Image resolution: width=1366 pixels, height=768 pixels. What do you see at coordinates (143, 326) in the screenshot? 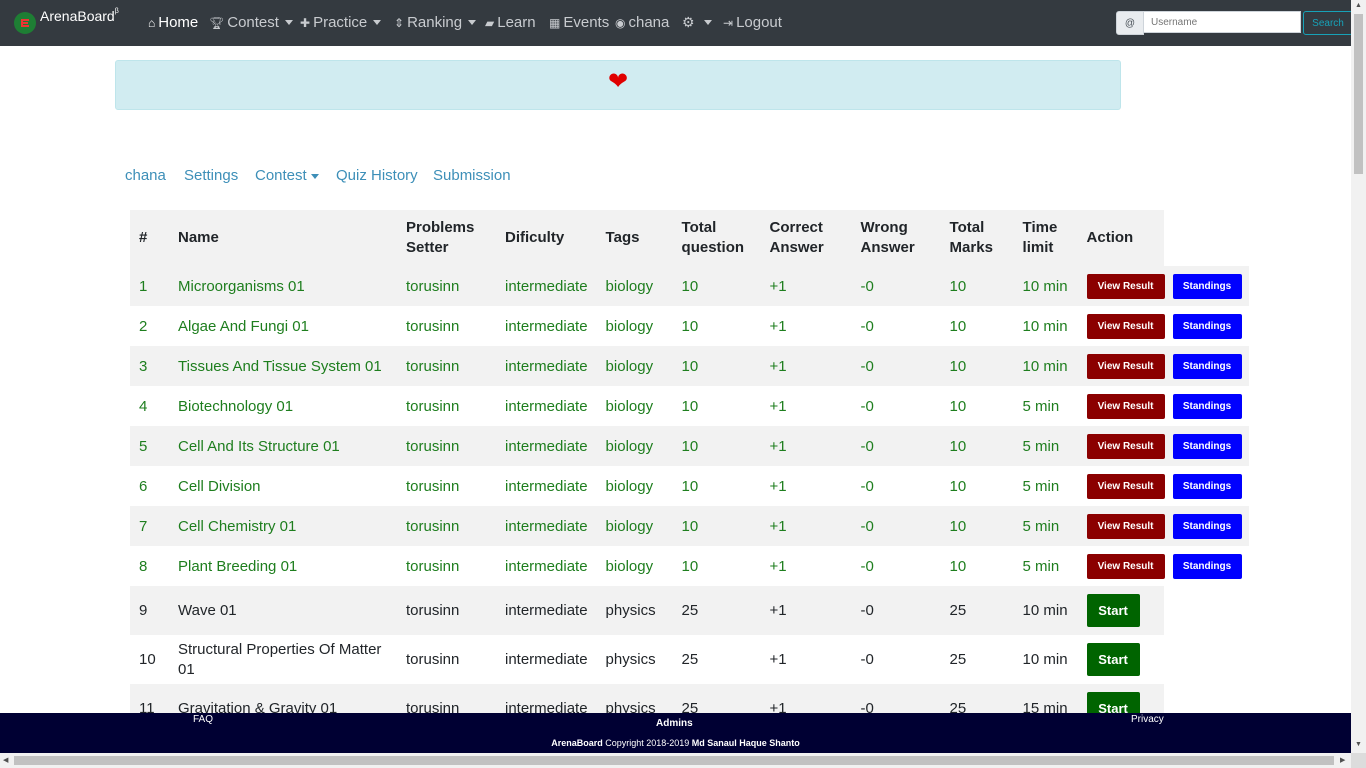
I see `cell-num: 2` at bounding box center [143, 326].